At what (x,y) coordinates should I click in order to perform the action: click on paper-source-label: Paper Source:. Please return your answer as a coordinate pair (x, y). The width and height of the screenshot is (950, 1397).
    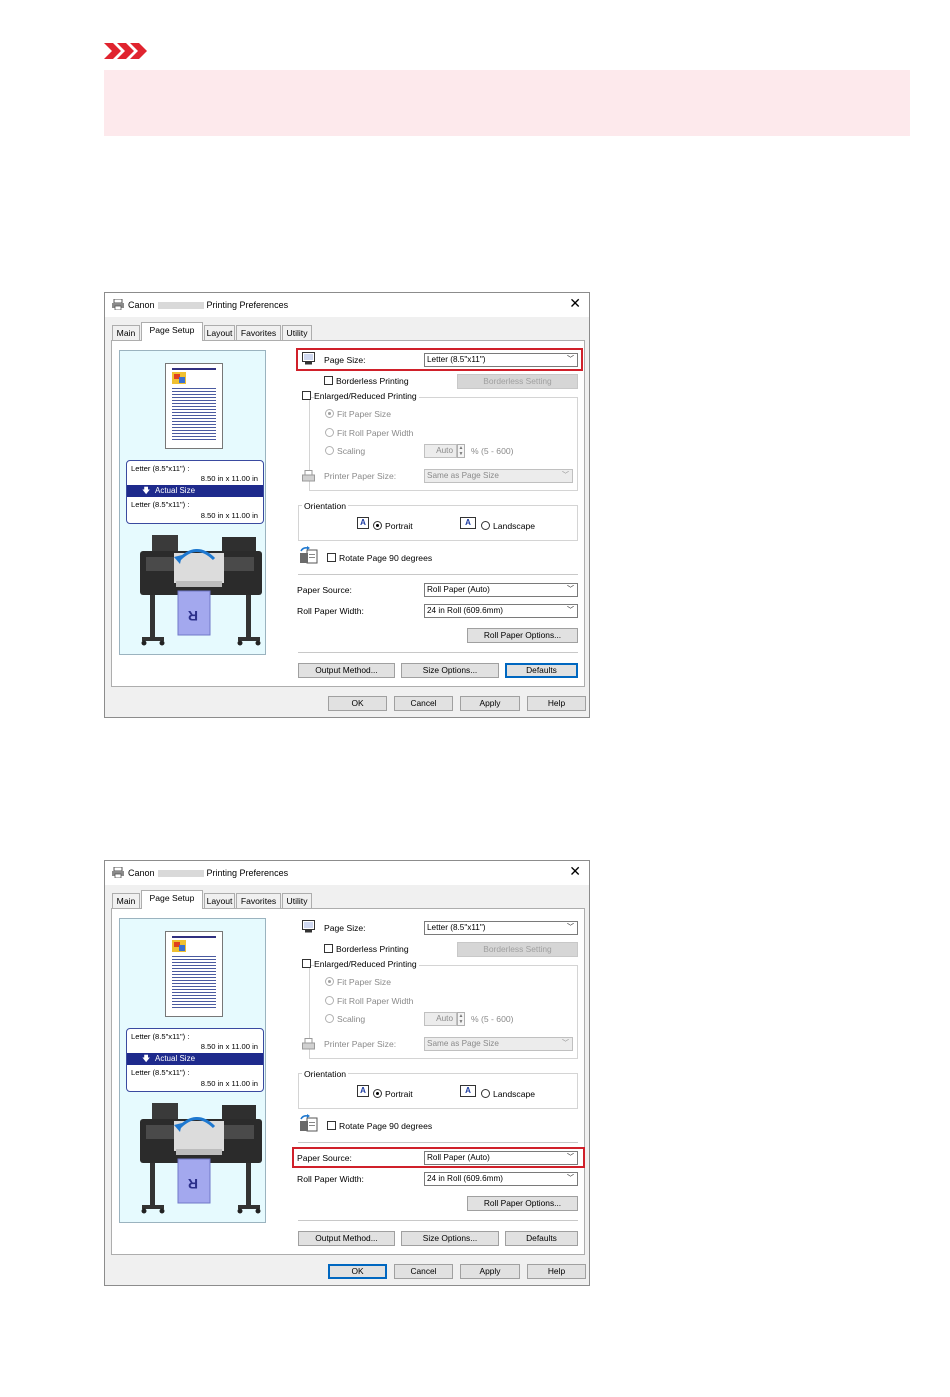
    Looking at the image, I should click on (324, 590).